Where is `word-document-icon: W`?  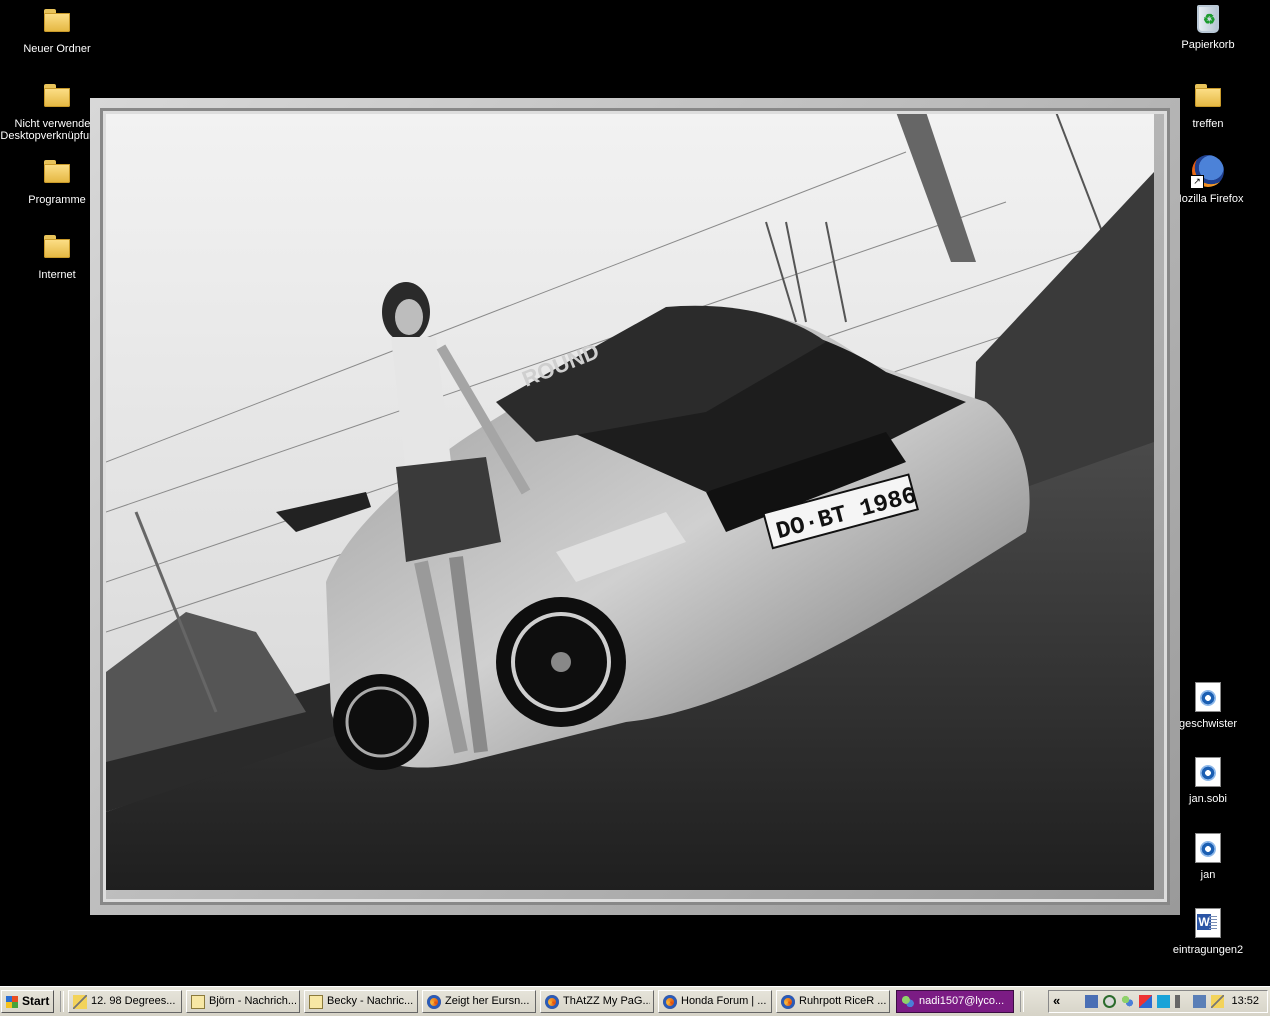
word-document-icon: W is located at coordinates (1208, 923).